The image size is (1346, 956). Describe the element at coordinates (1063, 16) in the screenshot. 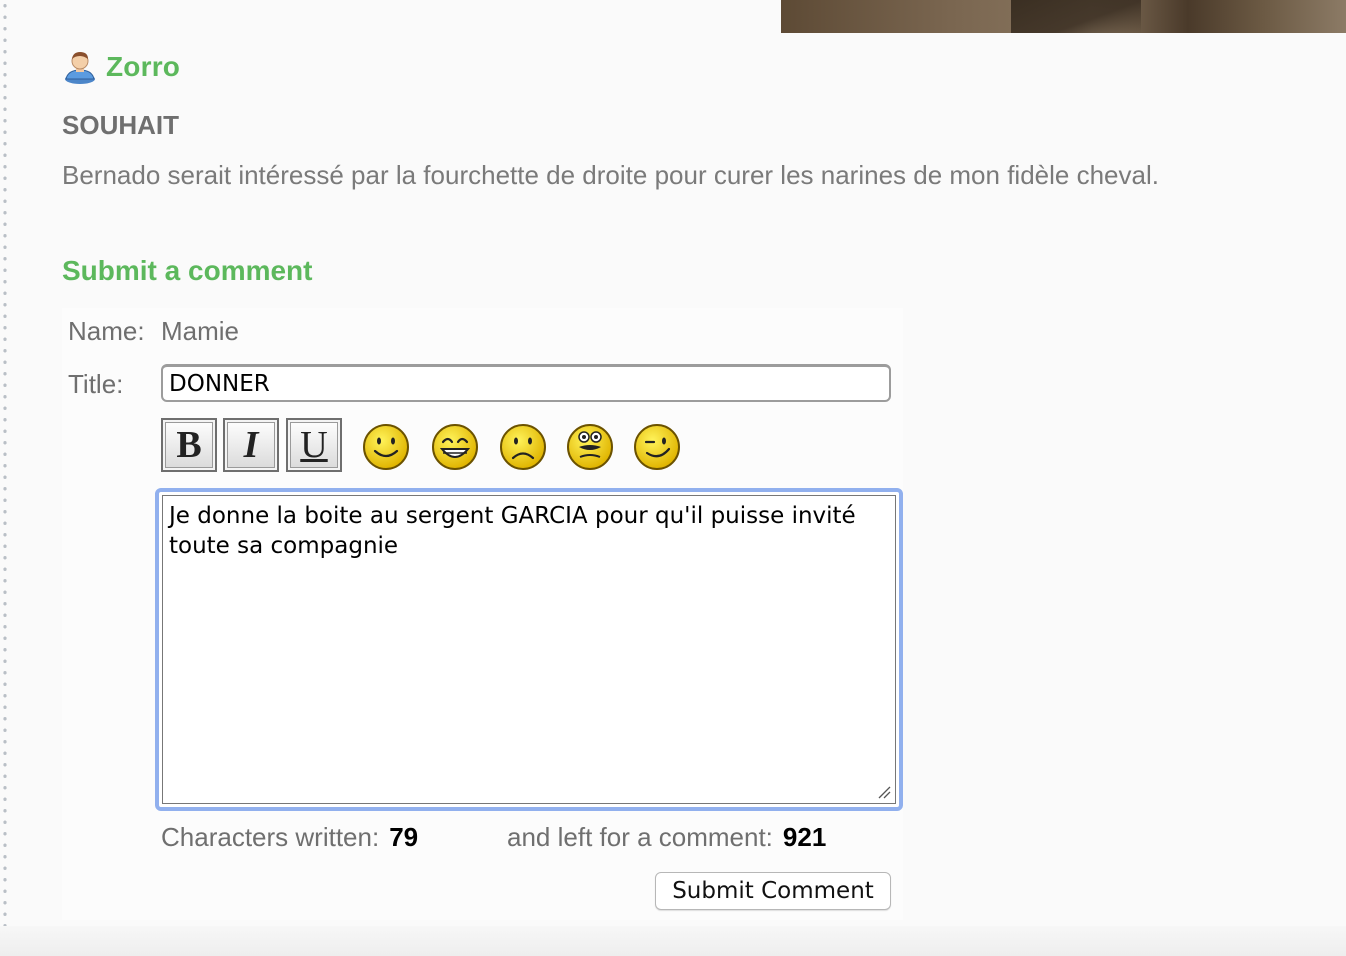

I see `post-photo-crop` at that location.